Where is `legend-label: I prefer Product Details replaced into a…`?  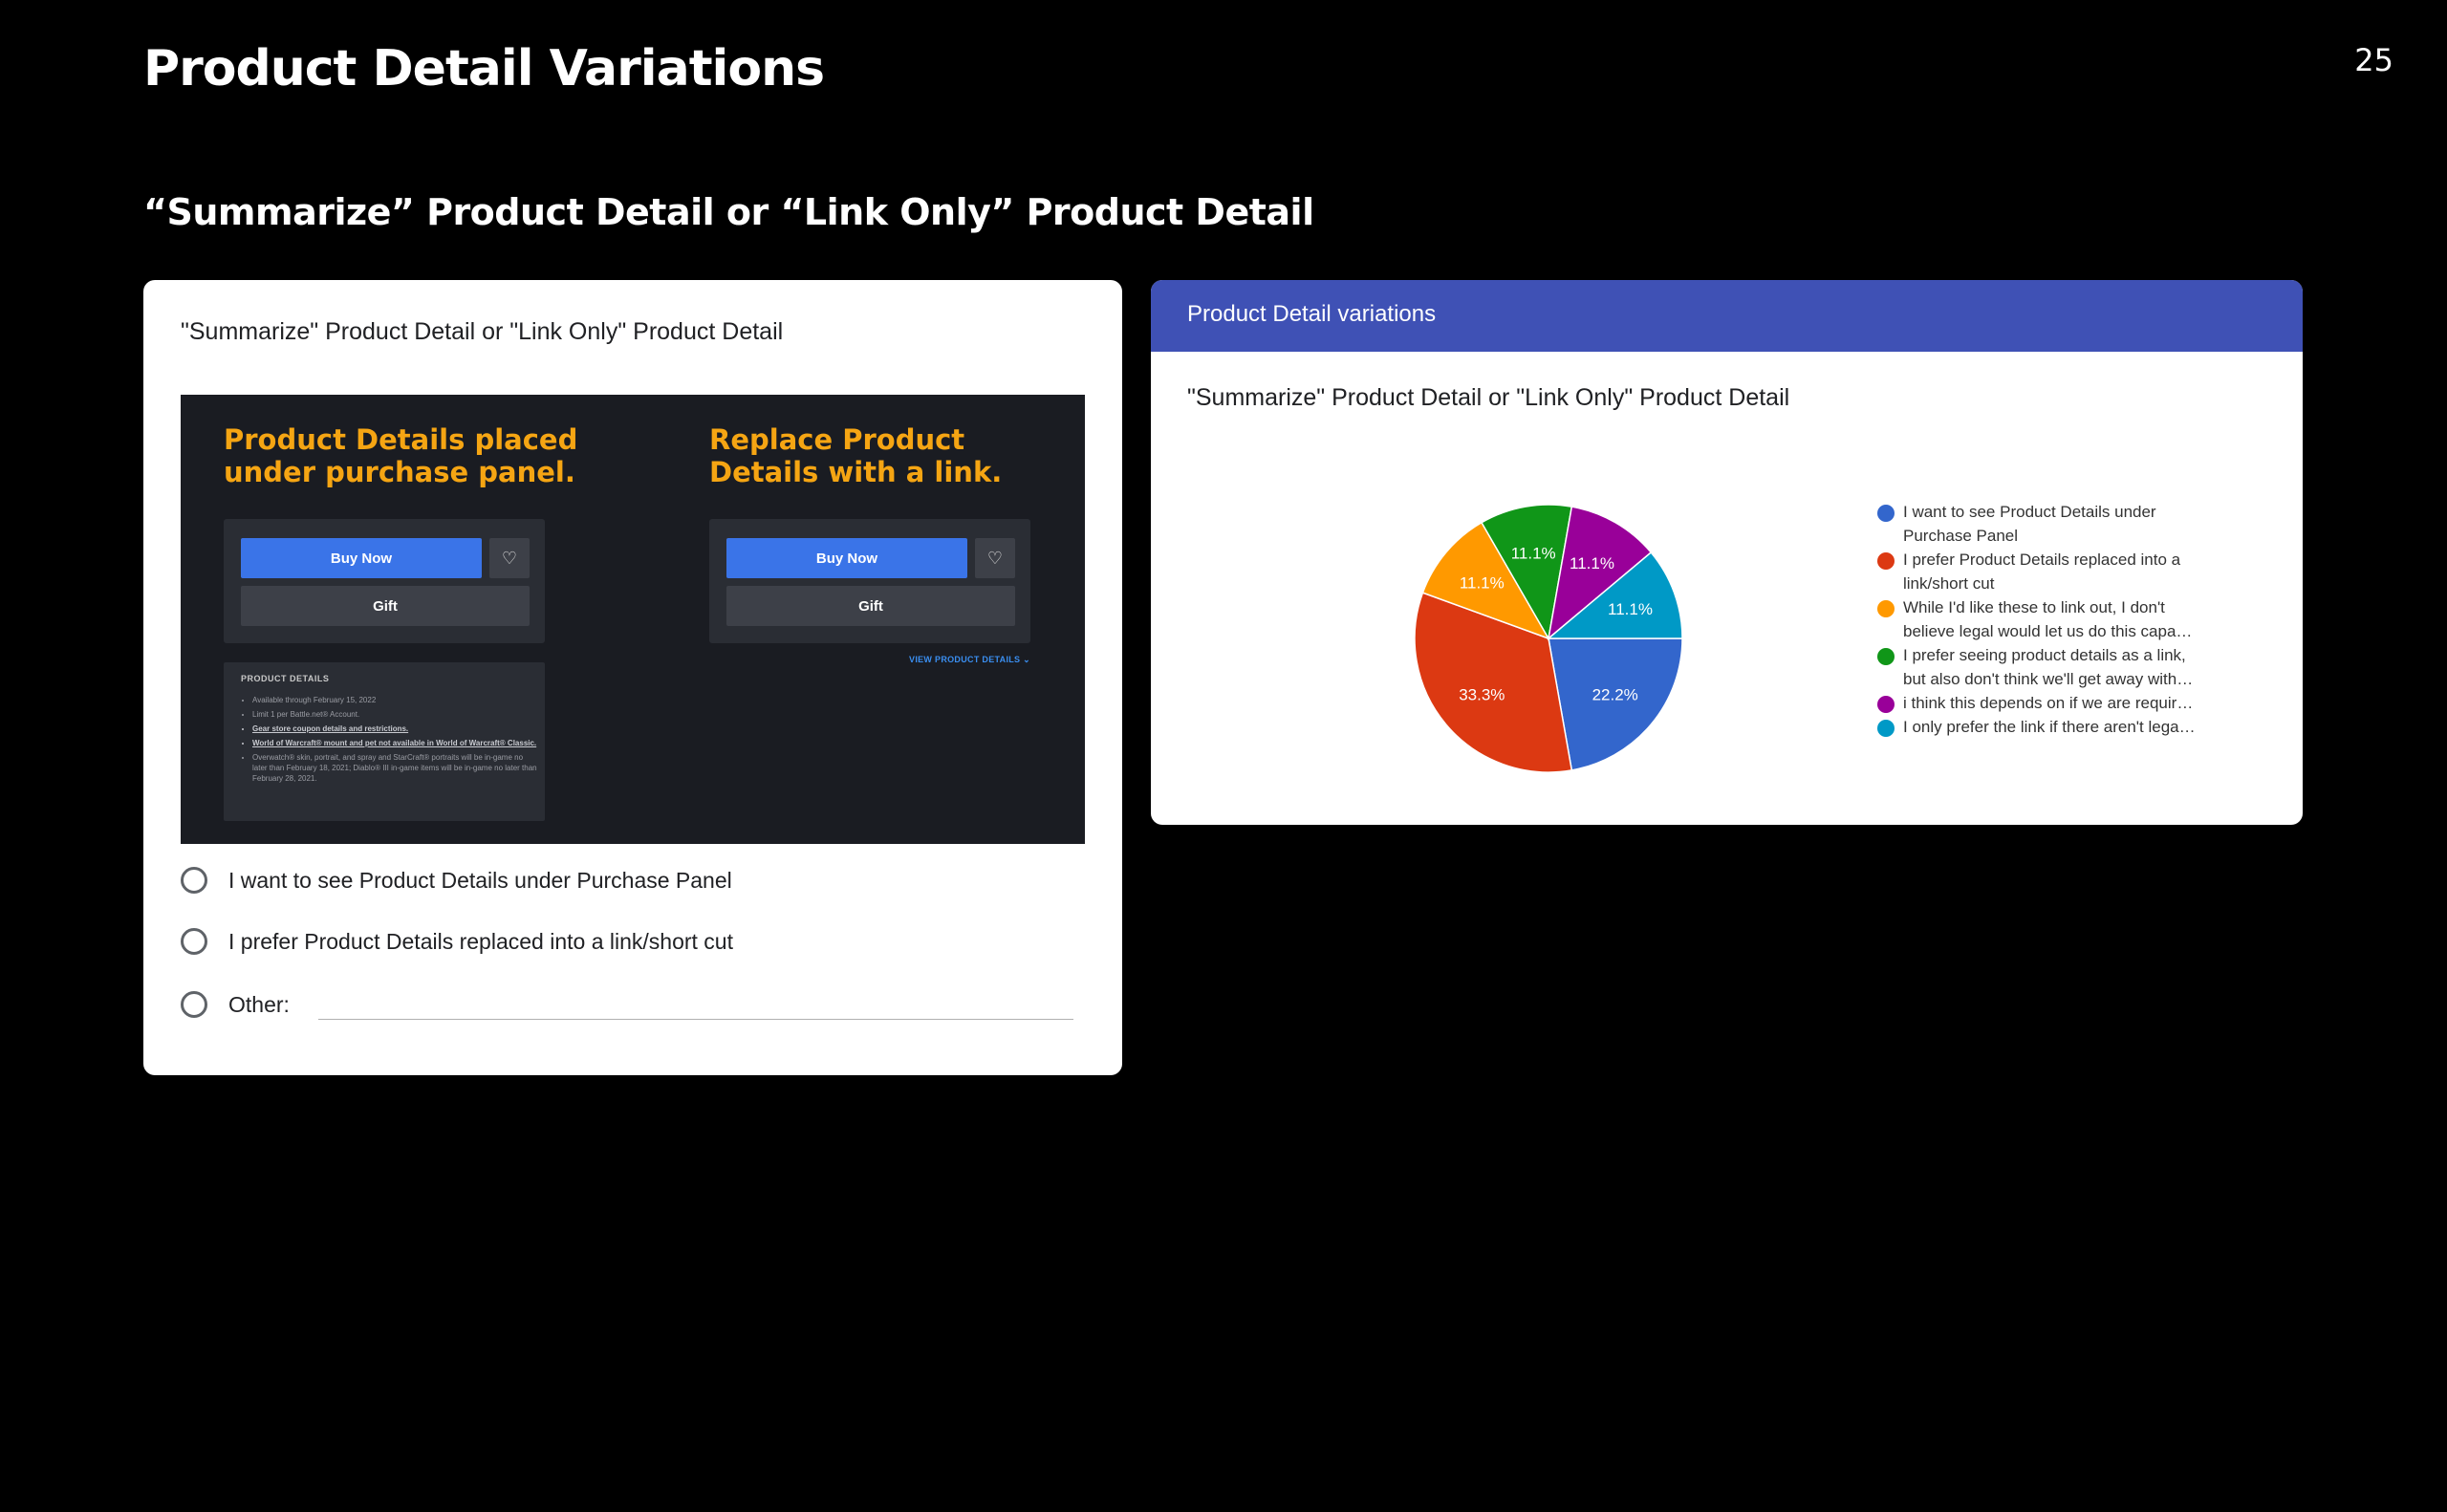
legend-label: I prefer Product Details replaced into a… is located at coordinates (2042, 572).